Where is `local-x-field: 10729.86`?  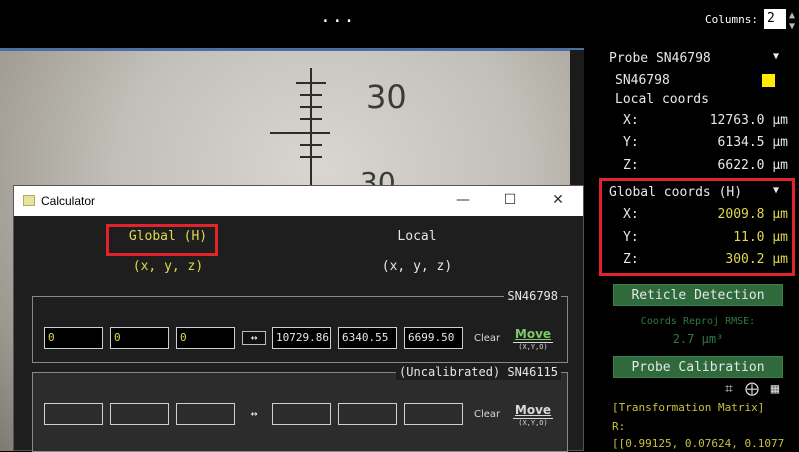 local-x-field: 10729.86 is located at coordinates (301, 338).